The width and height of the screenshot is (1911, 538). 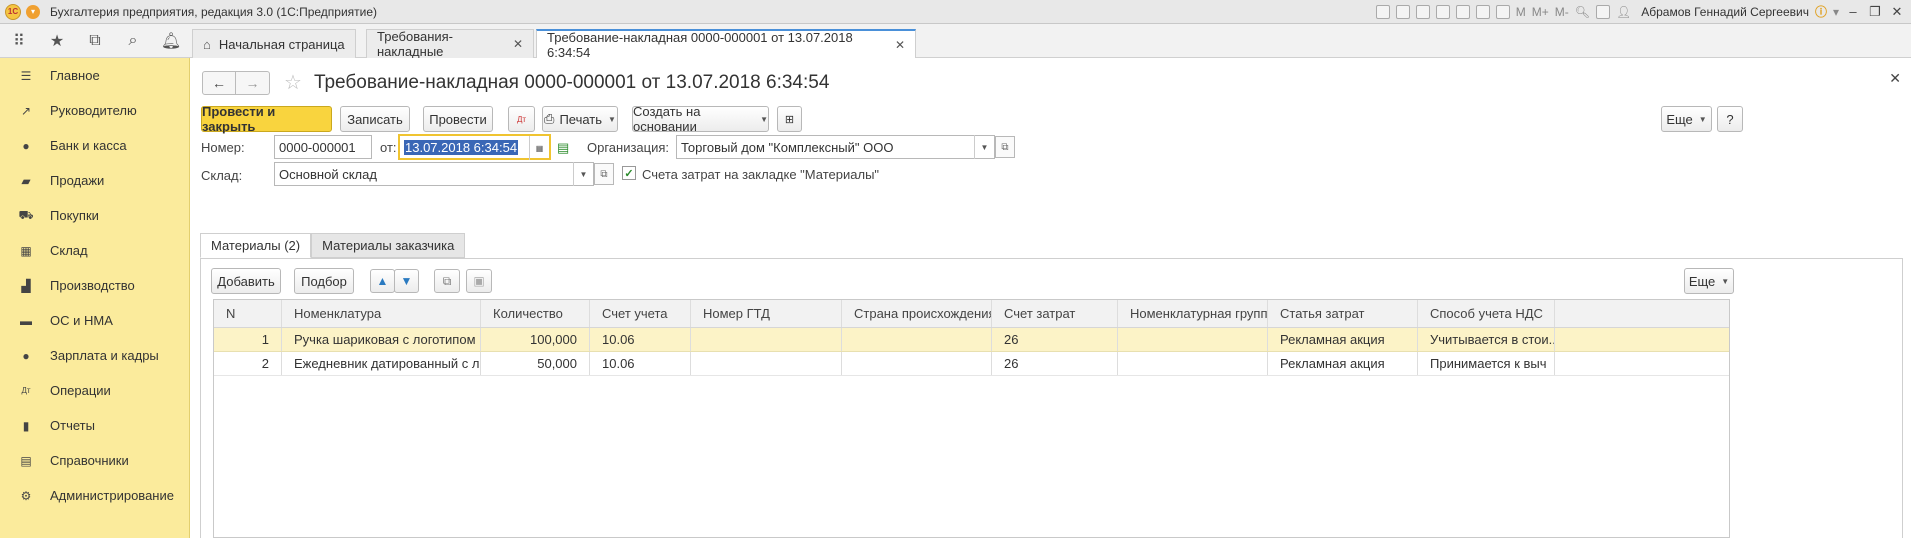 What do you see at coordinates (521, 119) in the screenshot?
I see `dt-kt-button: Дт` at bounding box center [521, 119].